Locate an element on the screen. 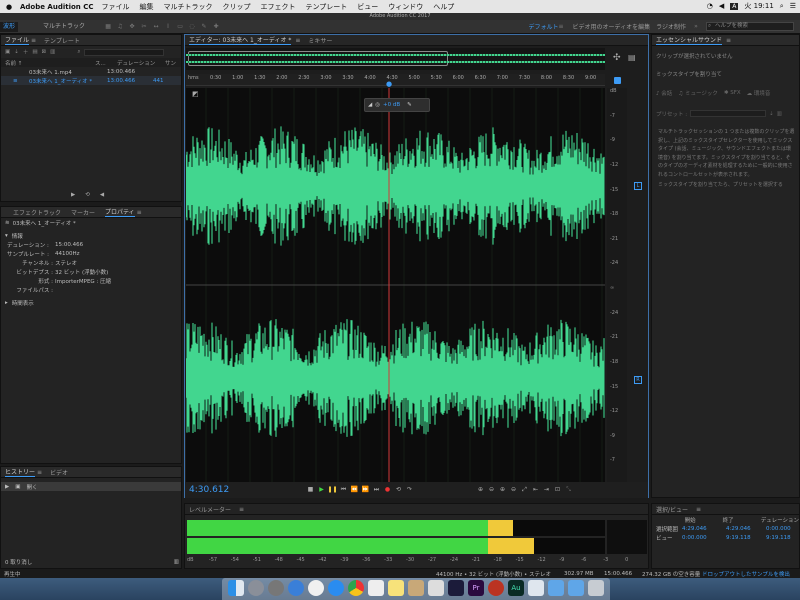  channel-right-toggle: R is located at coordinates (638, 380).